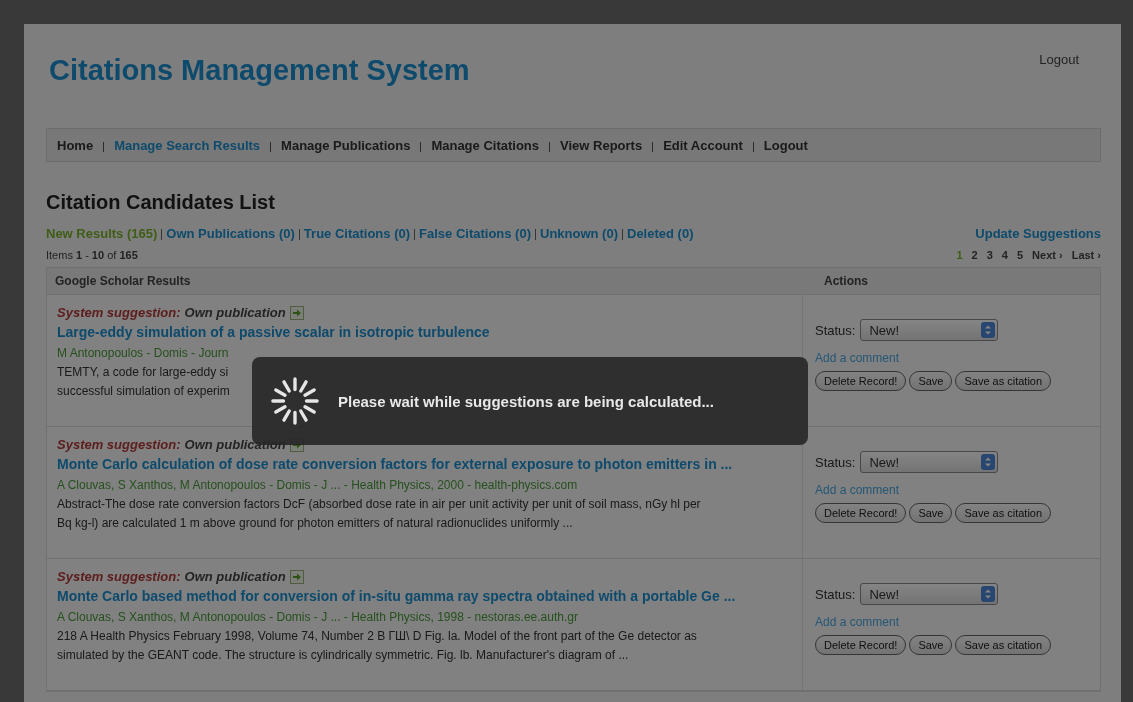 The height and width of the screenshot is (702, 1133). Describe the element at coordinates (429, 332) in the screenshot. I see `result-title-link: Large-eddy simulation of a passive scalar in isotropic turbulence` at that location.